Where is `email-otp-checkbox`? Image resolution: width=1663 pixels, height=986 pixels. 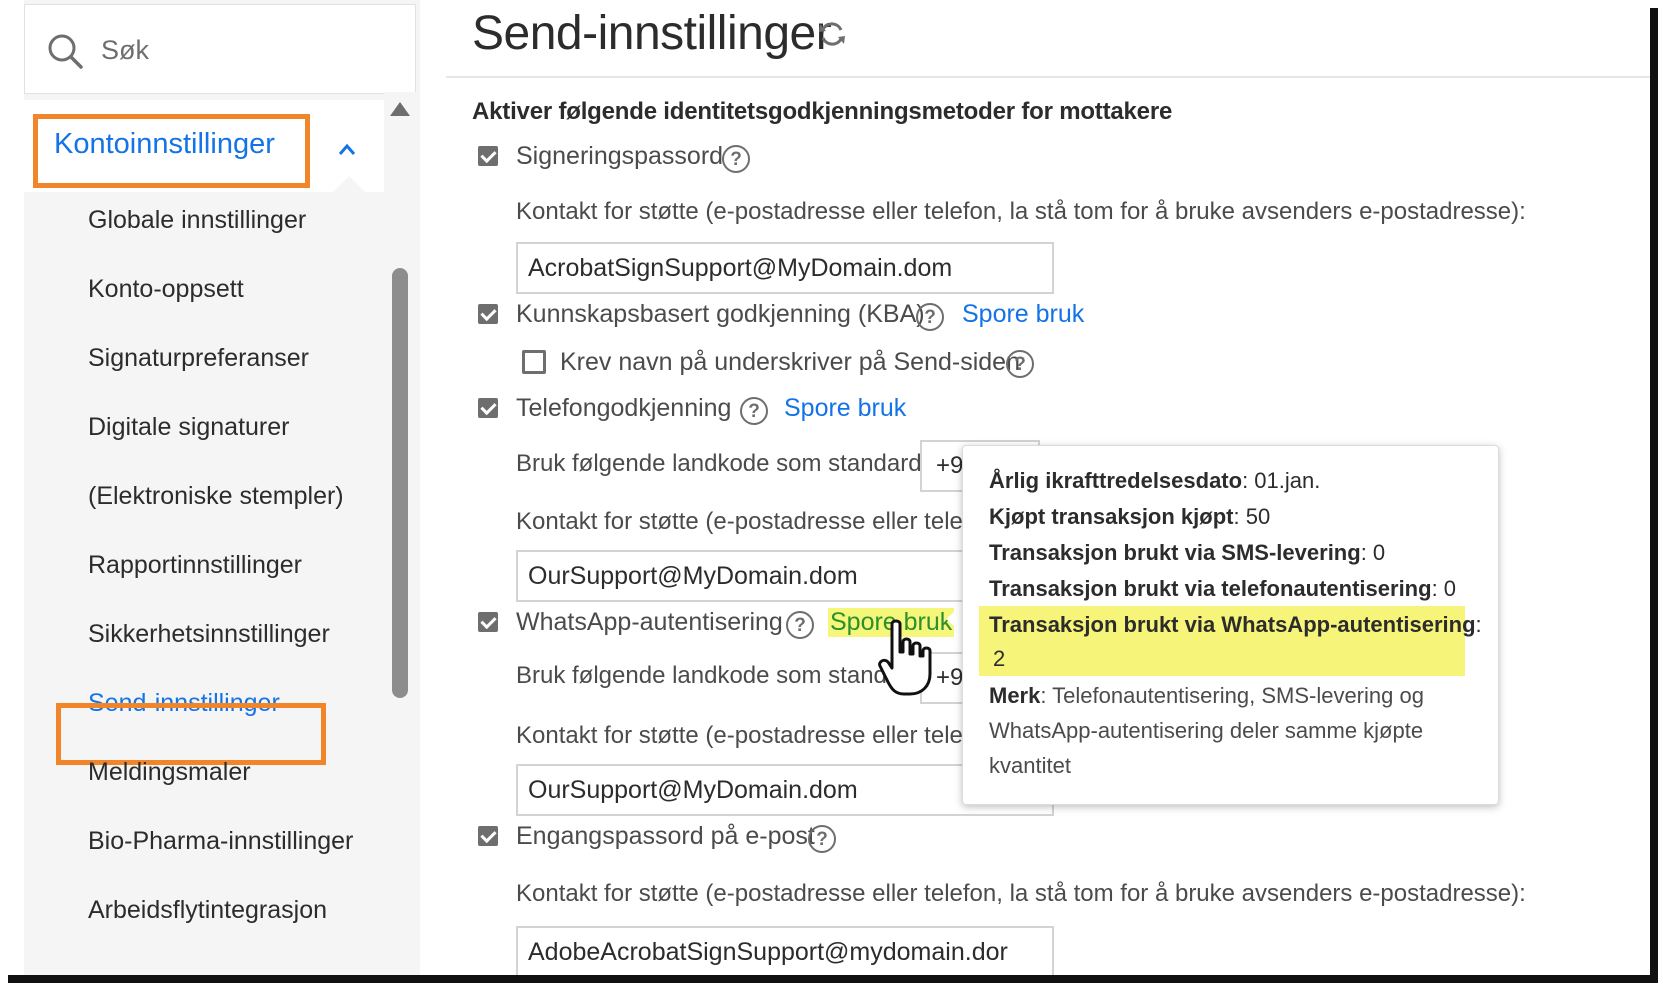
email-otp-checkbox is located at coordinates (488, 836).